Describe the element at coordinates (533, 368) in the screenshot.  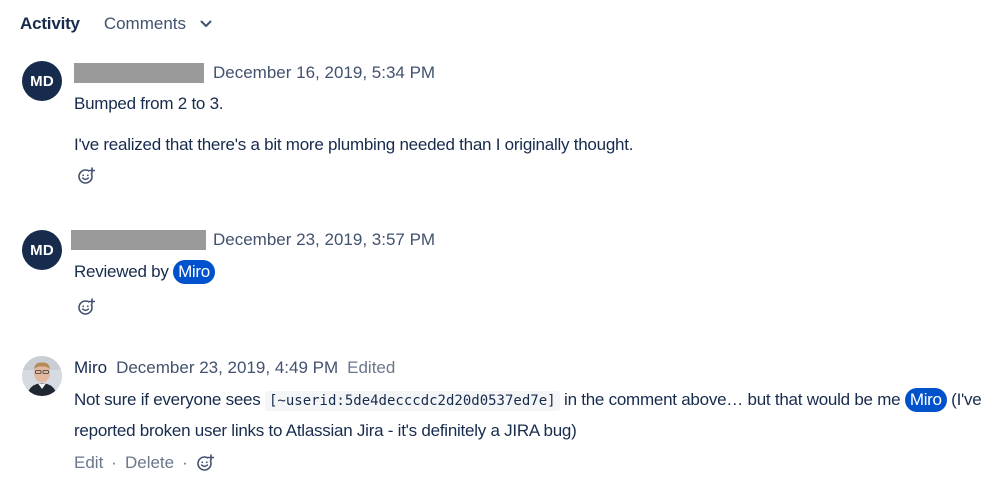
I see `comment-header: Miro December 23, 2019, 4:49 PM Edited` at that location.